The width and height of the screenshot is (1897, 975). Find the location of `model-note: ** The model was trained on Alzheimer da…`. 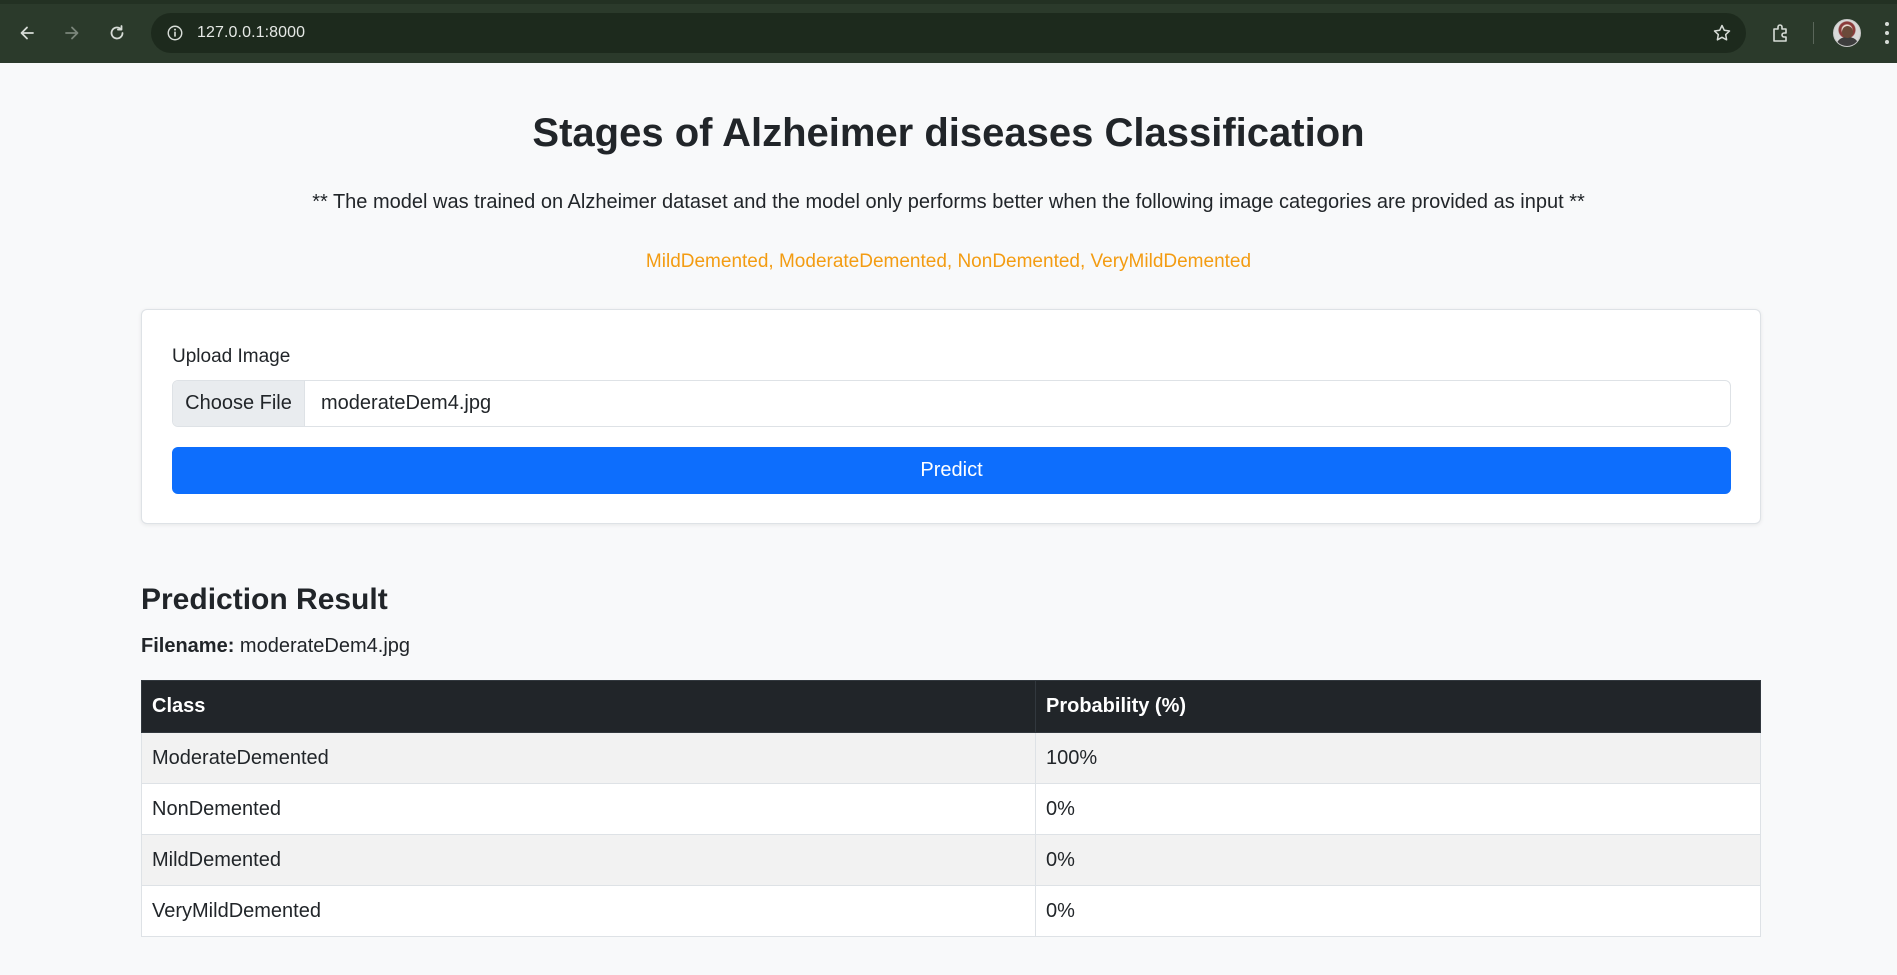

model-note: ** The model was trained on Alzheimer da… is located at coordinates (948, 202).